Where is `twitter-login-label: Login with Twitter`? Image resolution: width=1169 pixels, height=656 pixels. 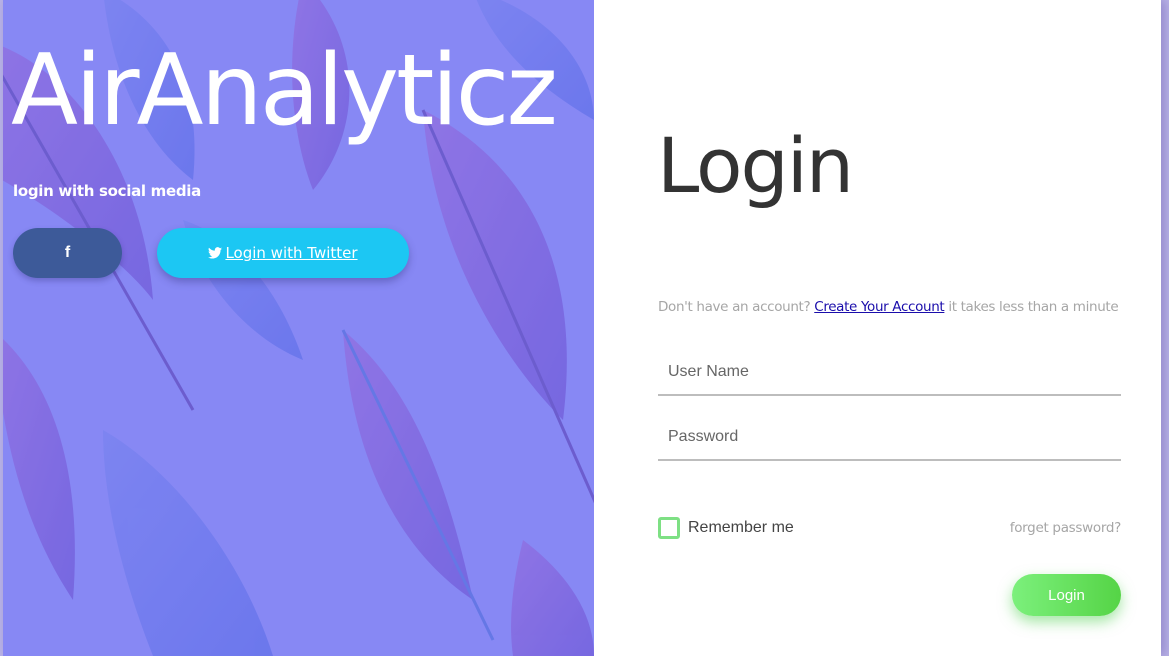
twitter-login-label: Login with Twitter is located at coordinates (291, 253).